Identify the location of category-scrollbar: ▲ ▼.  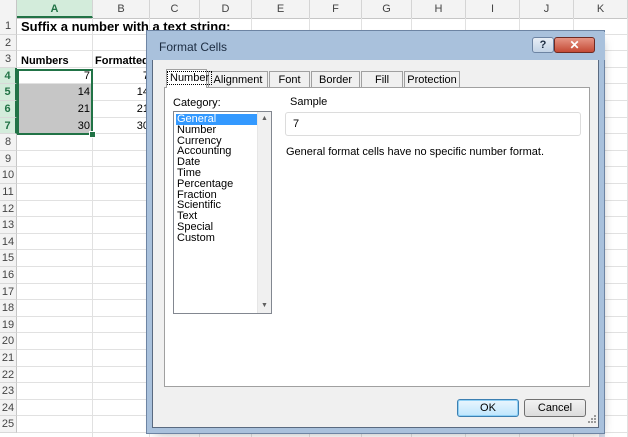
(264, 212).